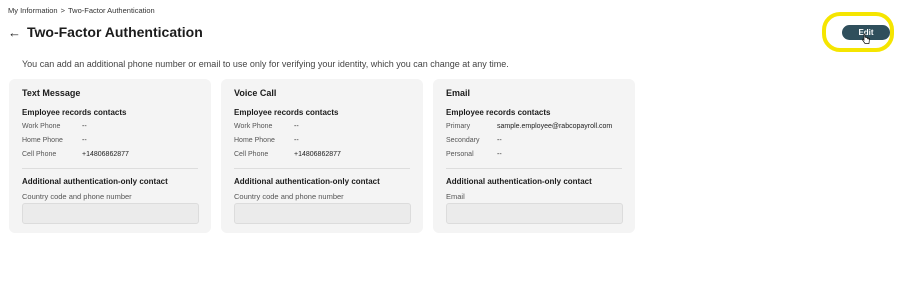 This screenshot has width=900, height=297. Describe the element at coordinates (555, 126) in the screenshot. I see `row-value: sample.employee@rabcopayroll.com` at that location.